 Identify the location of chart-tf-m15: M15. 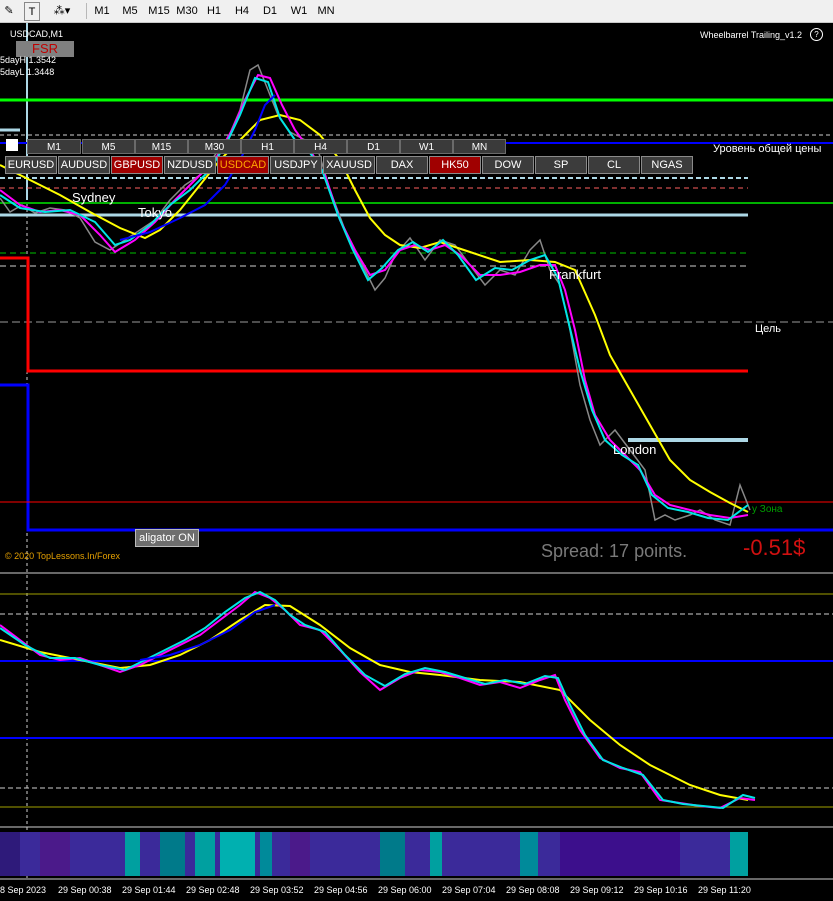
(161, 146).